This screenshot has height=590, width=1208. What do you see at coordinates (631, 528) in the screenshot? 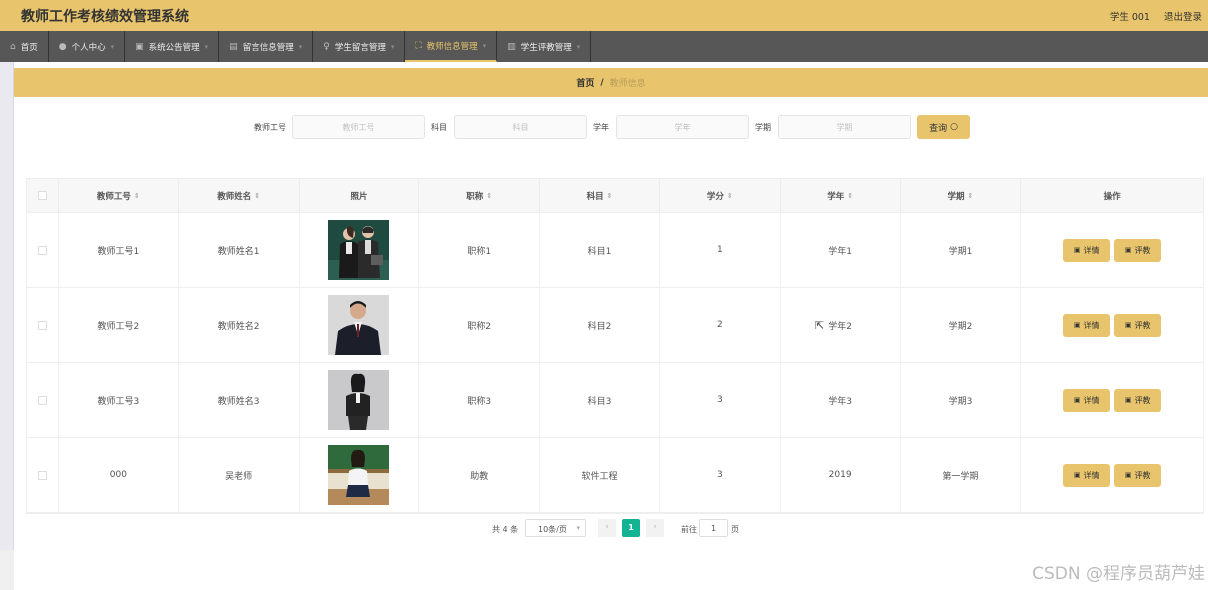
I see `current-page-button: 1` at bounding box center [631, 528].